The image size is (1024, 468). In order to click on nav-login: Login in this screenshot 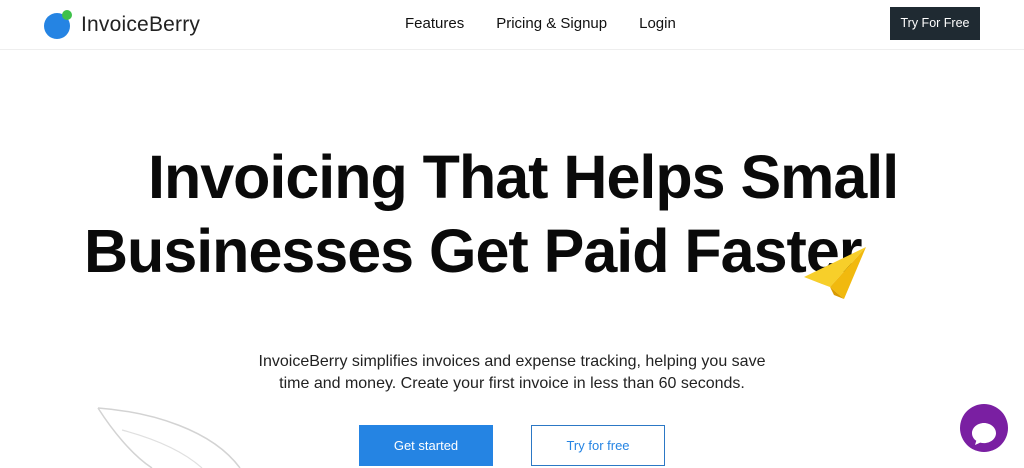, I will do `click(657, 23)`.